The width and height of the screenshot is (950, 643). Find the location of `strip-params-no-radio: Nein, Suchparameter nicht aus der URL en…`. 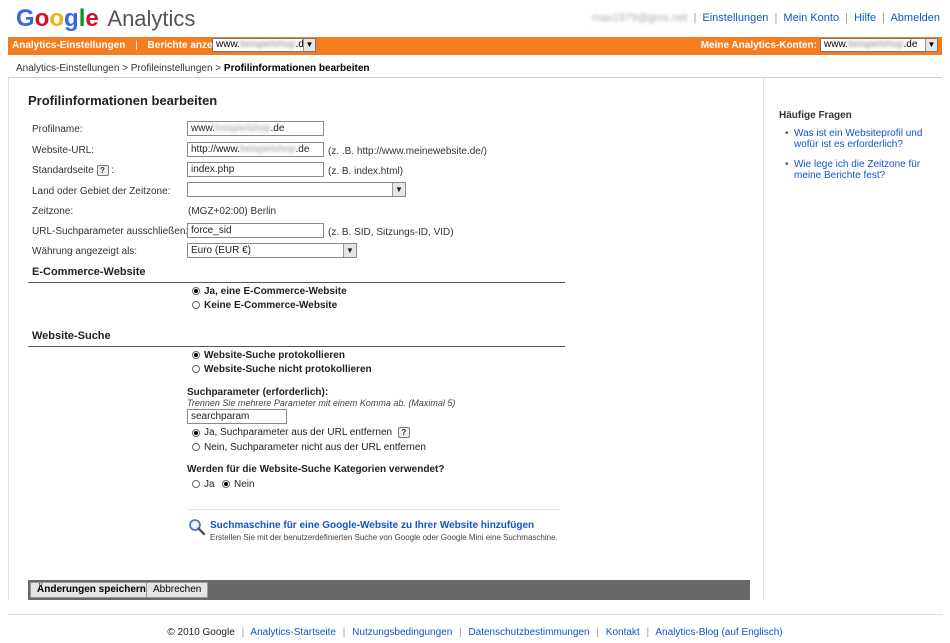

strip-params-no-radio: Nein, Suchparameter nicht aus der URL en… is located at coordinates (309, 447).